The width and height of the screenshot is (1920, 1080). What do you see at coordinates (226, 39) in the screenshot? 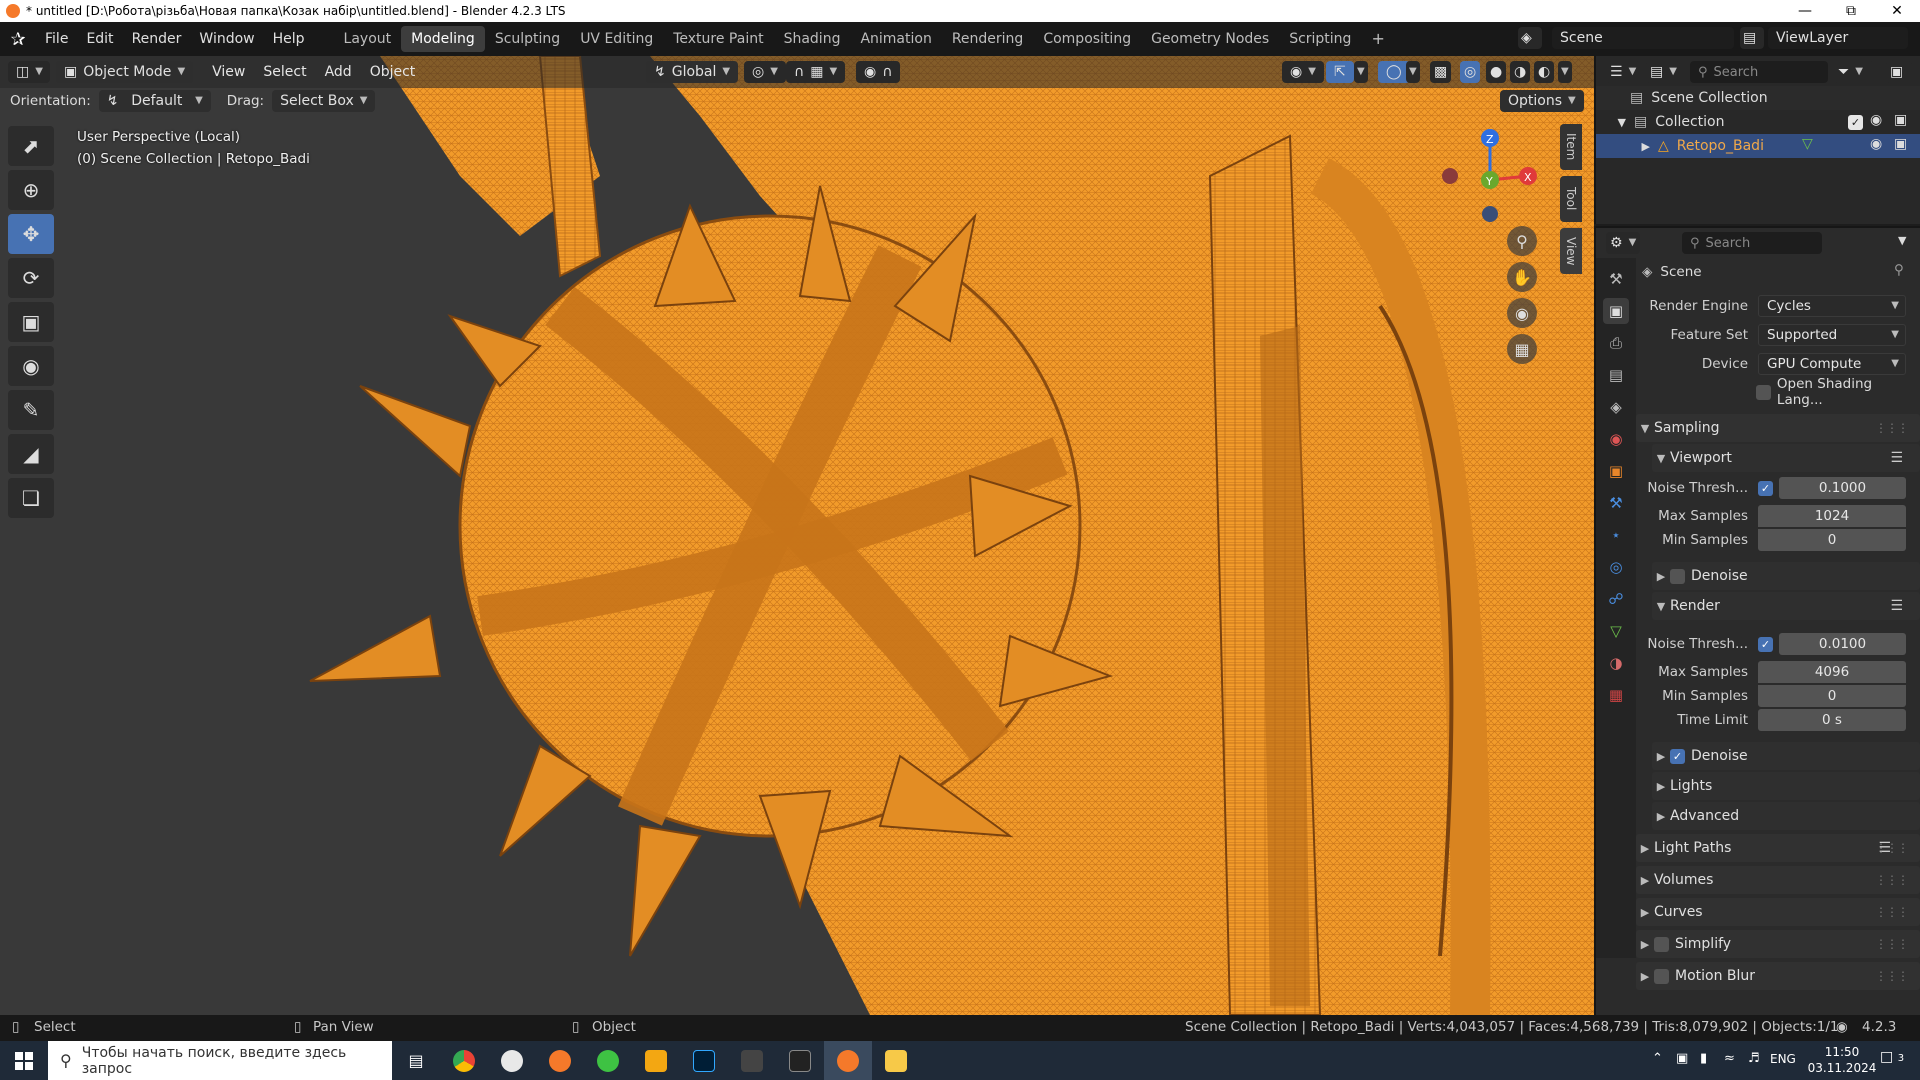
I see `menu-window: Window` at bounding box center [226, 39].